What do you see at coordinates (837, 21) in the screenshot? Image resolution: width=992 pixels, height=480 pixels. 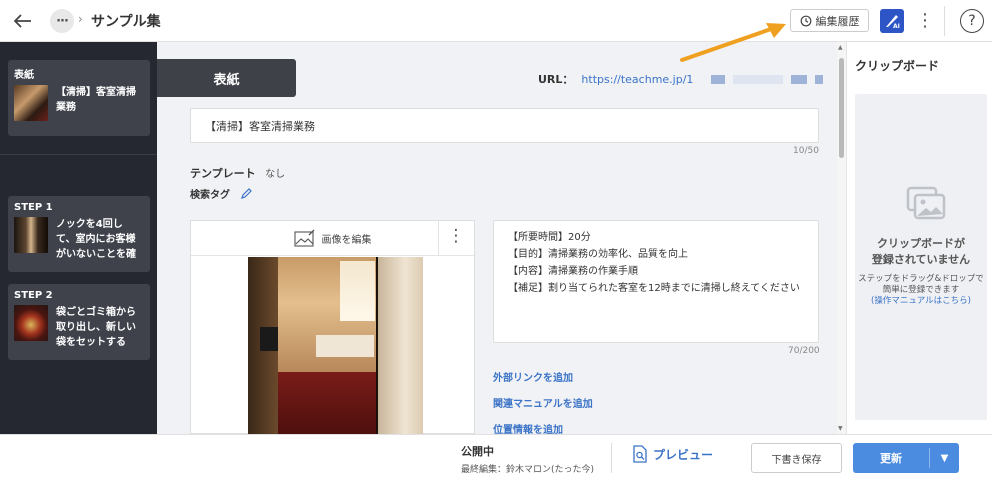 I see `edit-history-label: 編集履歴` at bounding box center [837, 21].